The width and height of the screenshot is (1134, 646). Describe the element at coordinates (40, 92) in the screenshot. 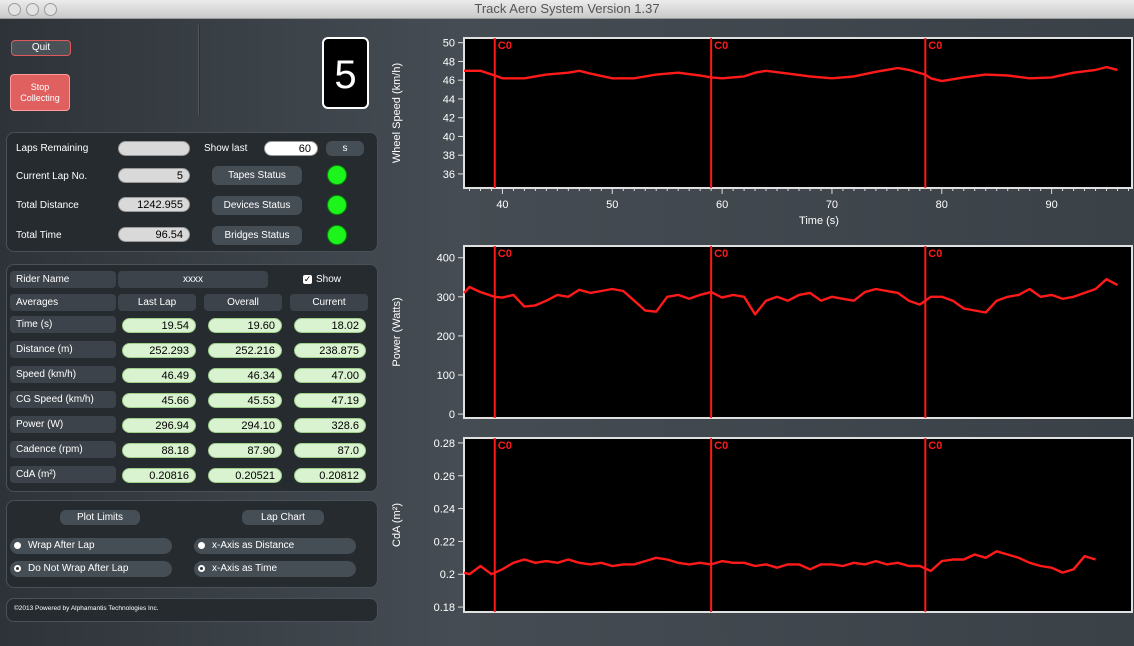

I see `stop-collecting-button: Stop Collecting` at that location.